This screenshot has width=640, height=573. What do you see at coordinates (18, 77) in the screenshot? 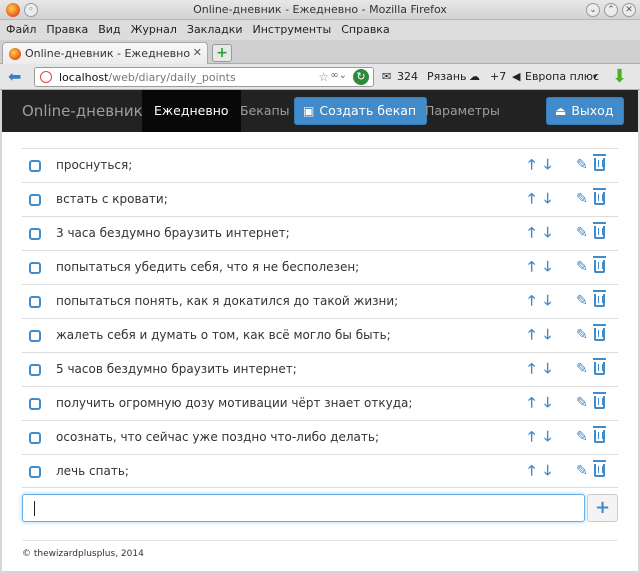
I see `back-arrow-icon: ⬅` at bounding box center [18, 77].